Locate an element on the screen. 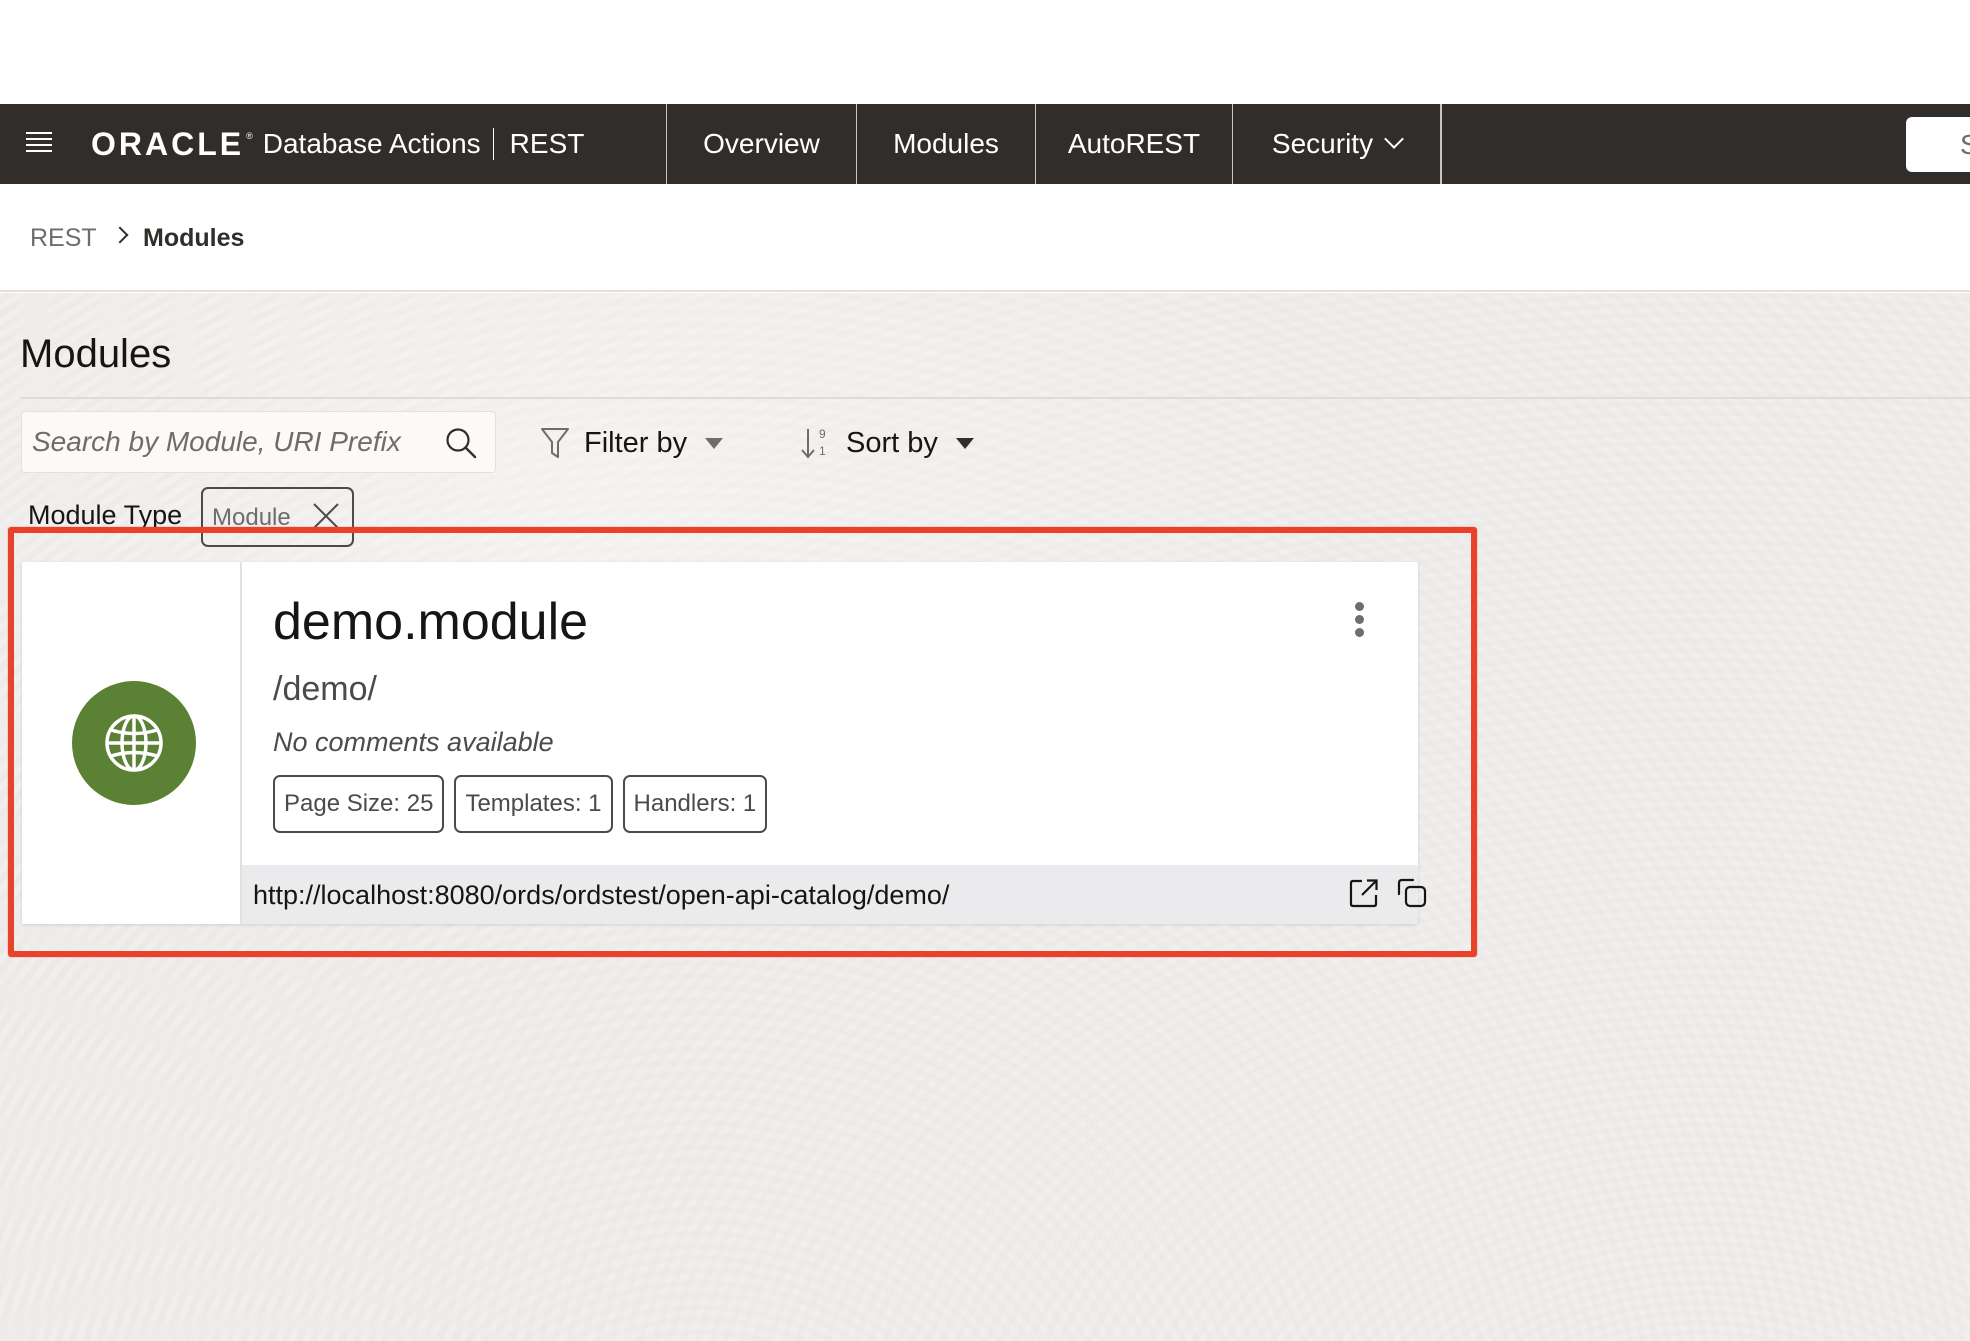 The height and width of the screenshot is (1341, 1970). close-icon is located at coordinates (326, 516).